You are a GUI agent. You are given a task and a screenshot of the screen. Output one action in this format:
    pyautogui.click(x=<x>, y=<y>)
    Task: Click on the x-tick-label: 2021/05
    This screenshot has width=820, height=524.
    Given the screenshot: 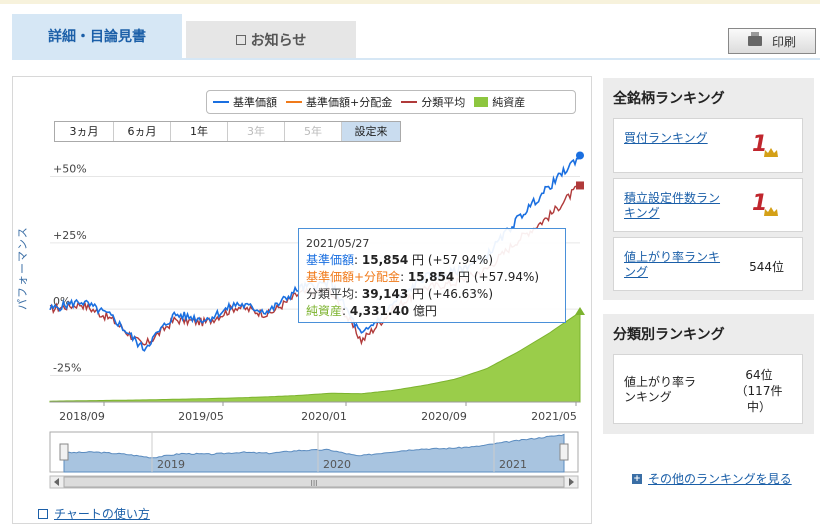 What is the action you would take?
    pyautogui.click(x=554, y=416)
    